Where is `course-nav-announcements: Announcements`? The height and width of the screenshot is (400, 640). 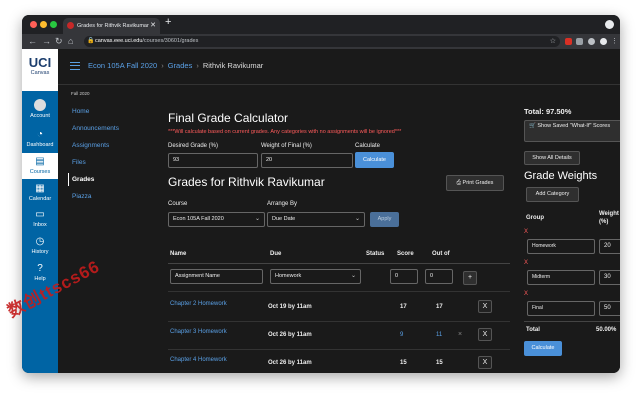
course-nav-announcements: Announcements is located at coordinates (98, 128).